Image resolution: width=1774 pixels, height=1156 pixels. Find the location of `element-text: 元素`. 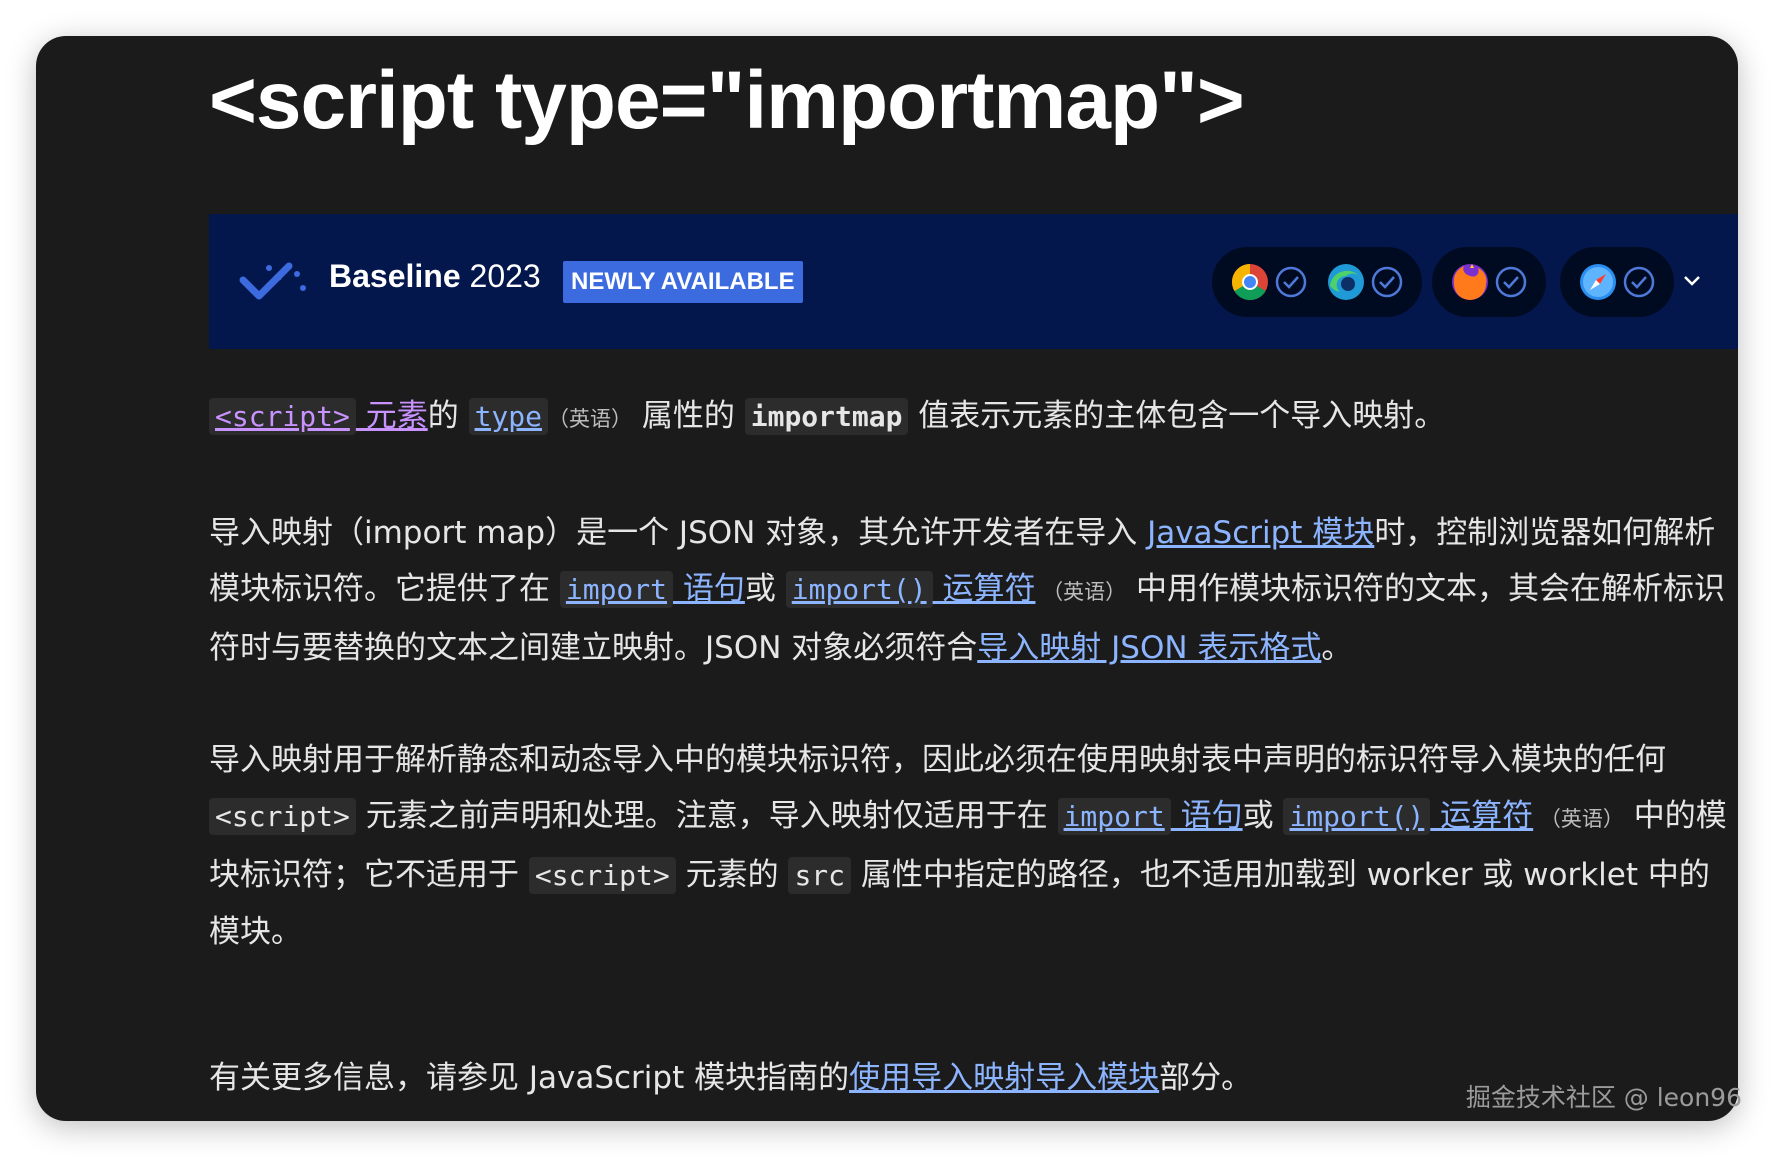

element-text: 元素 is located at coordinates (391, 416).